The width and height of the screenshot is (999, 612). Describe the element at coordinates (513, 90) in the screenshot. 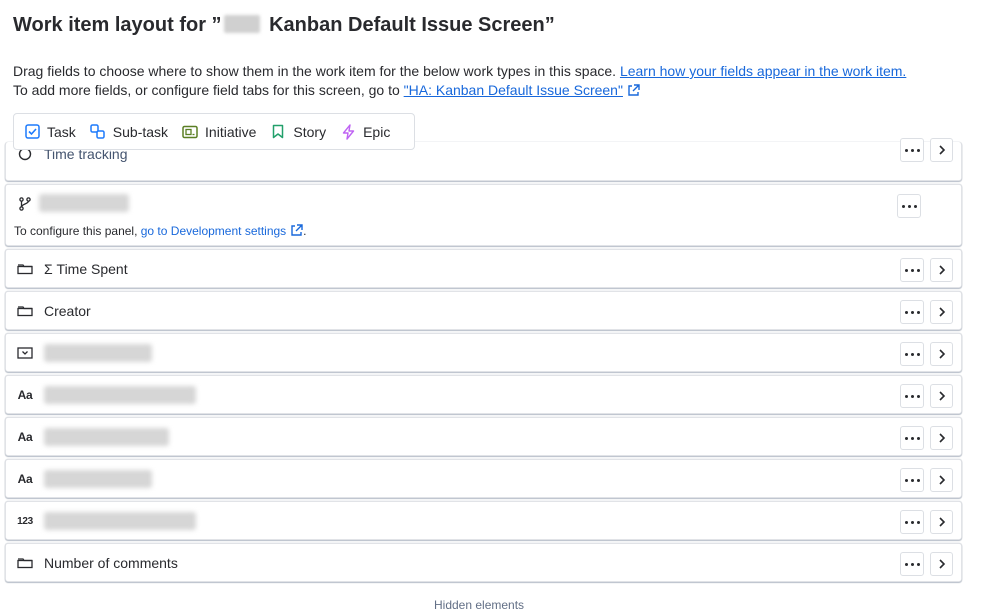

I see `screen-config-link: "HA: Kanban Default Issue Screen"` at that location.